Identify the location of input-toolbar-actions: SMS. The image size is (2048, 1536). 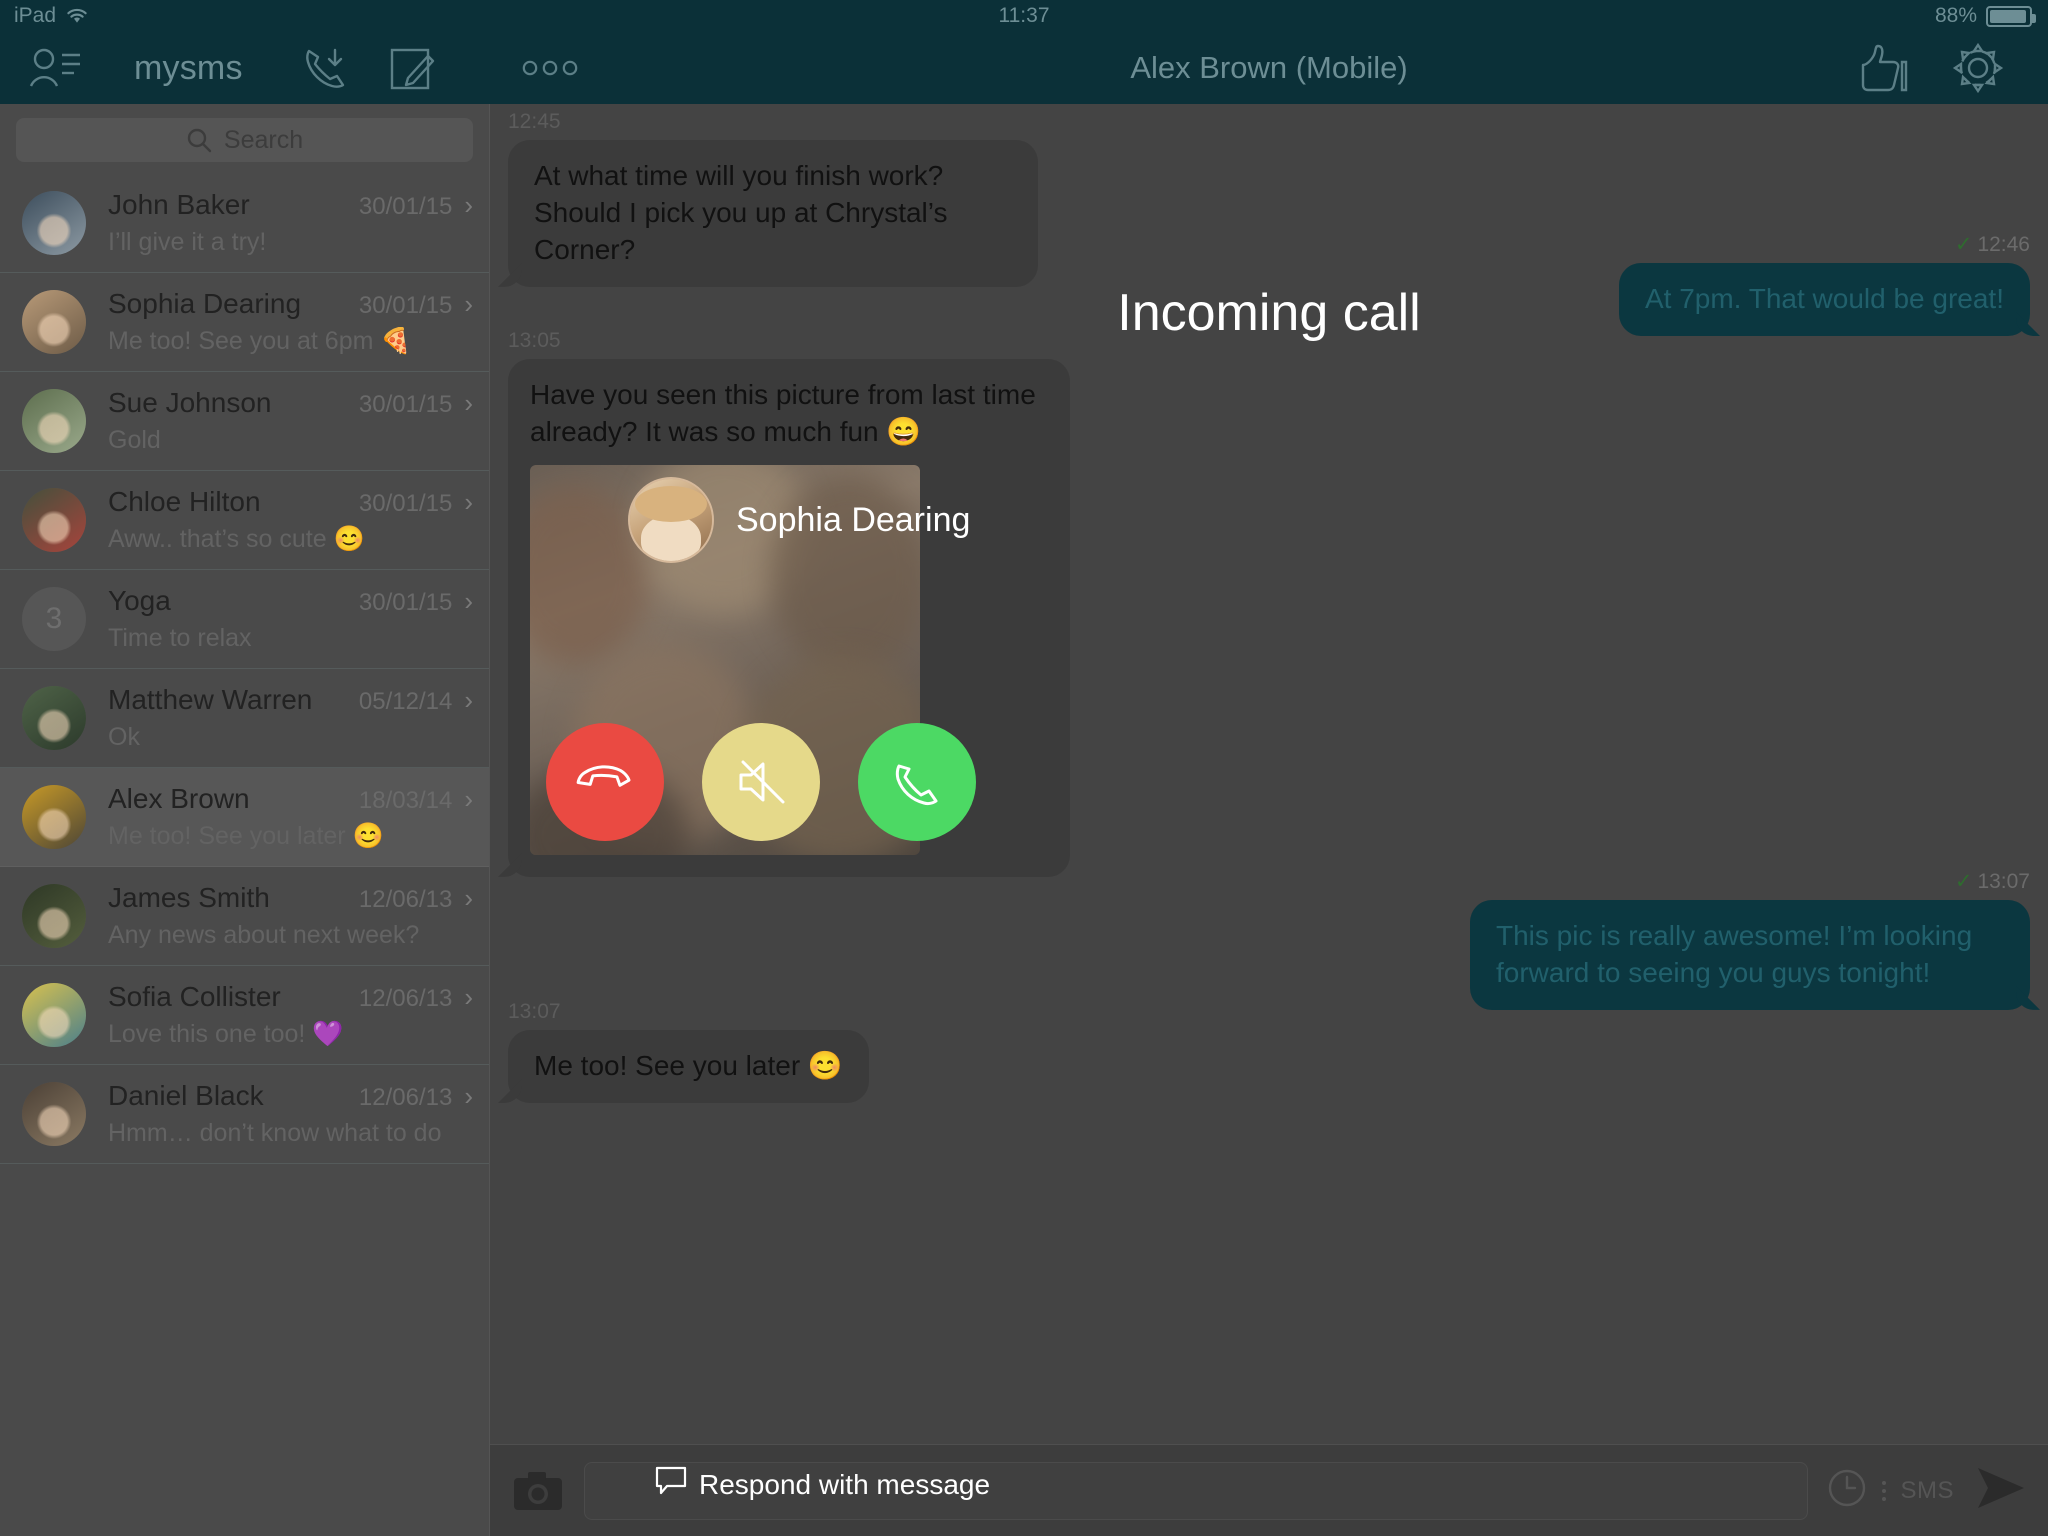
(1927, 1490).